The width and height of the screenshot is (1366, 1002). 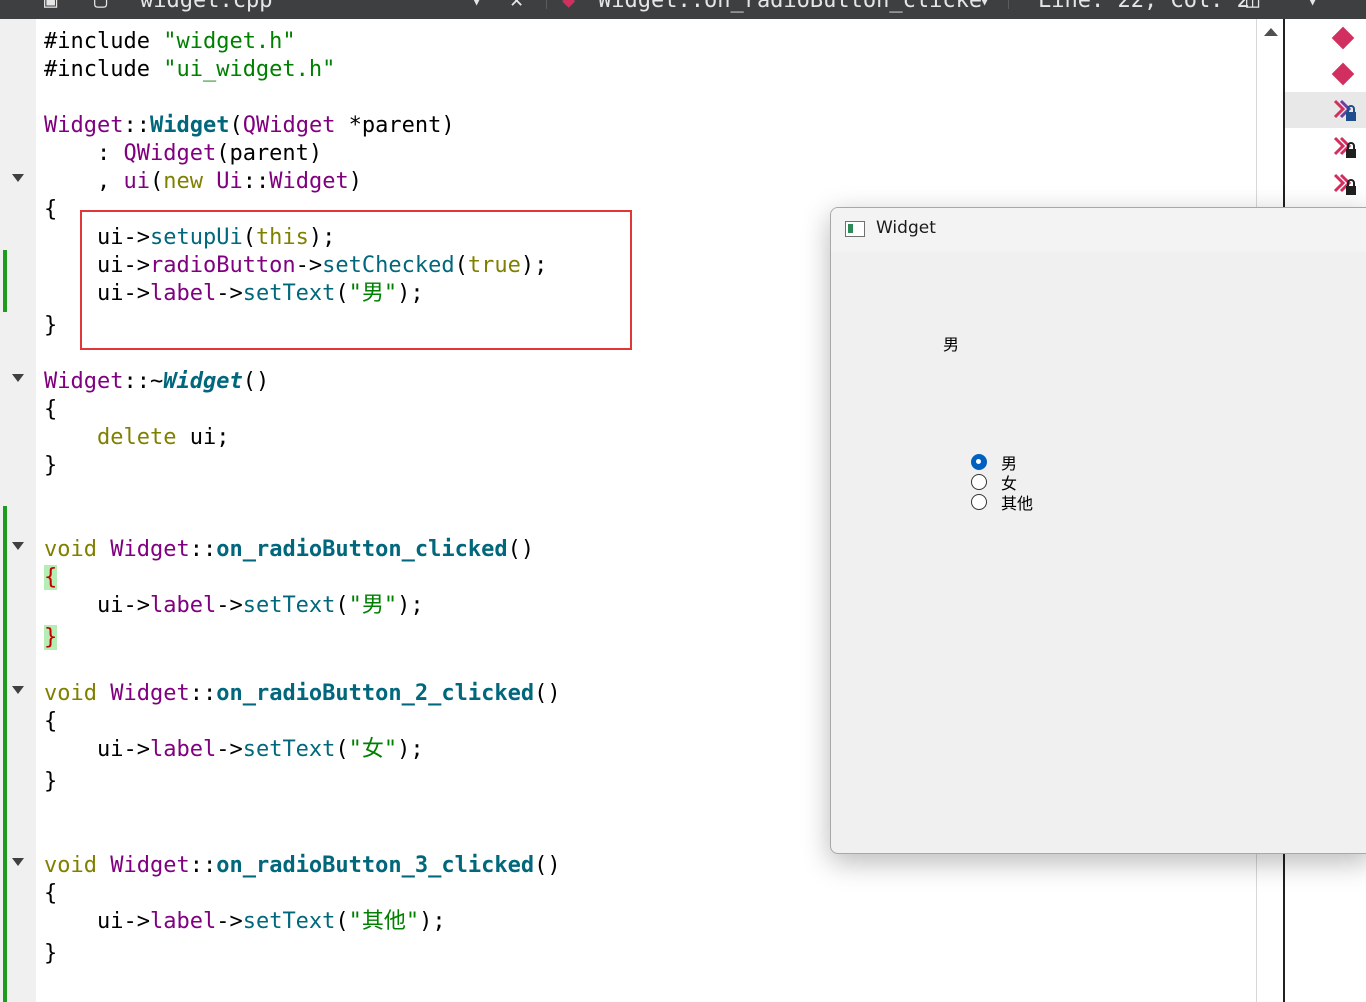 I want to click on radio-button-male: 男, so click(x=994, y=462).